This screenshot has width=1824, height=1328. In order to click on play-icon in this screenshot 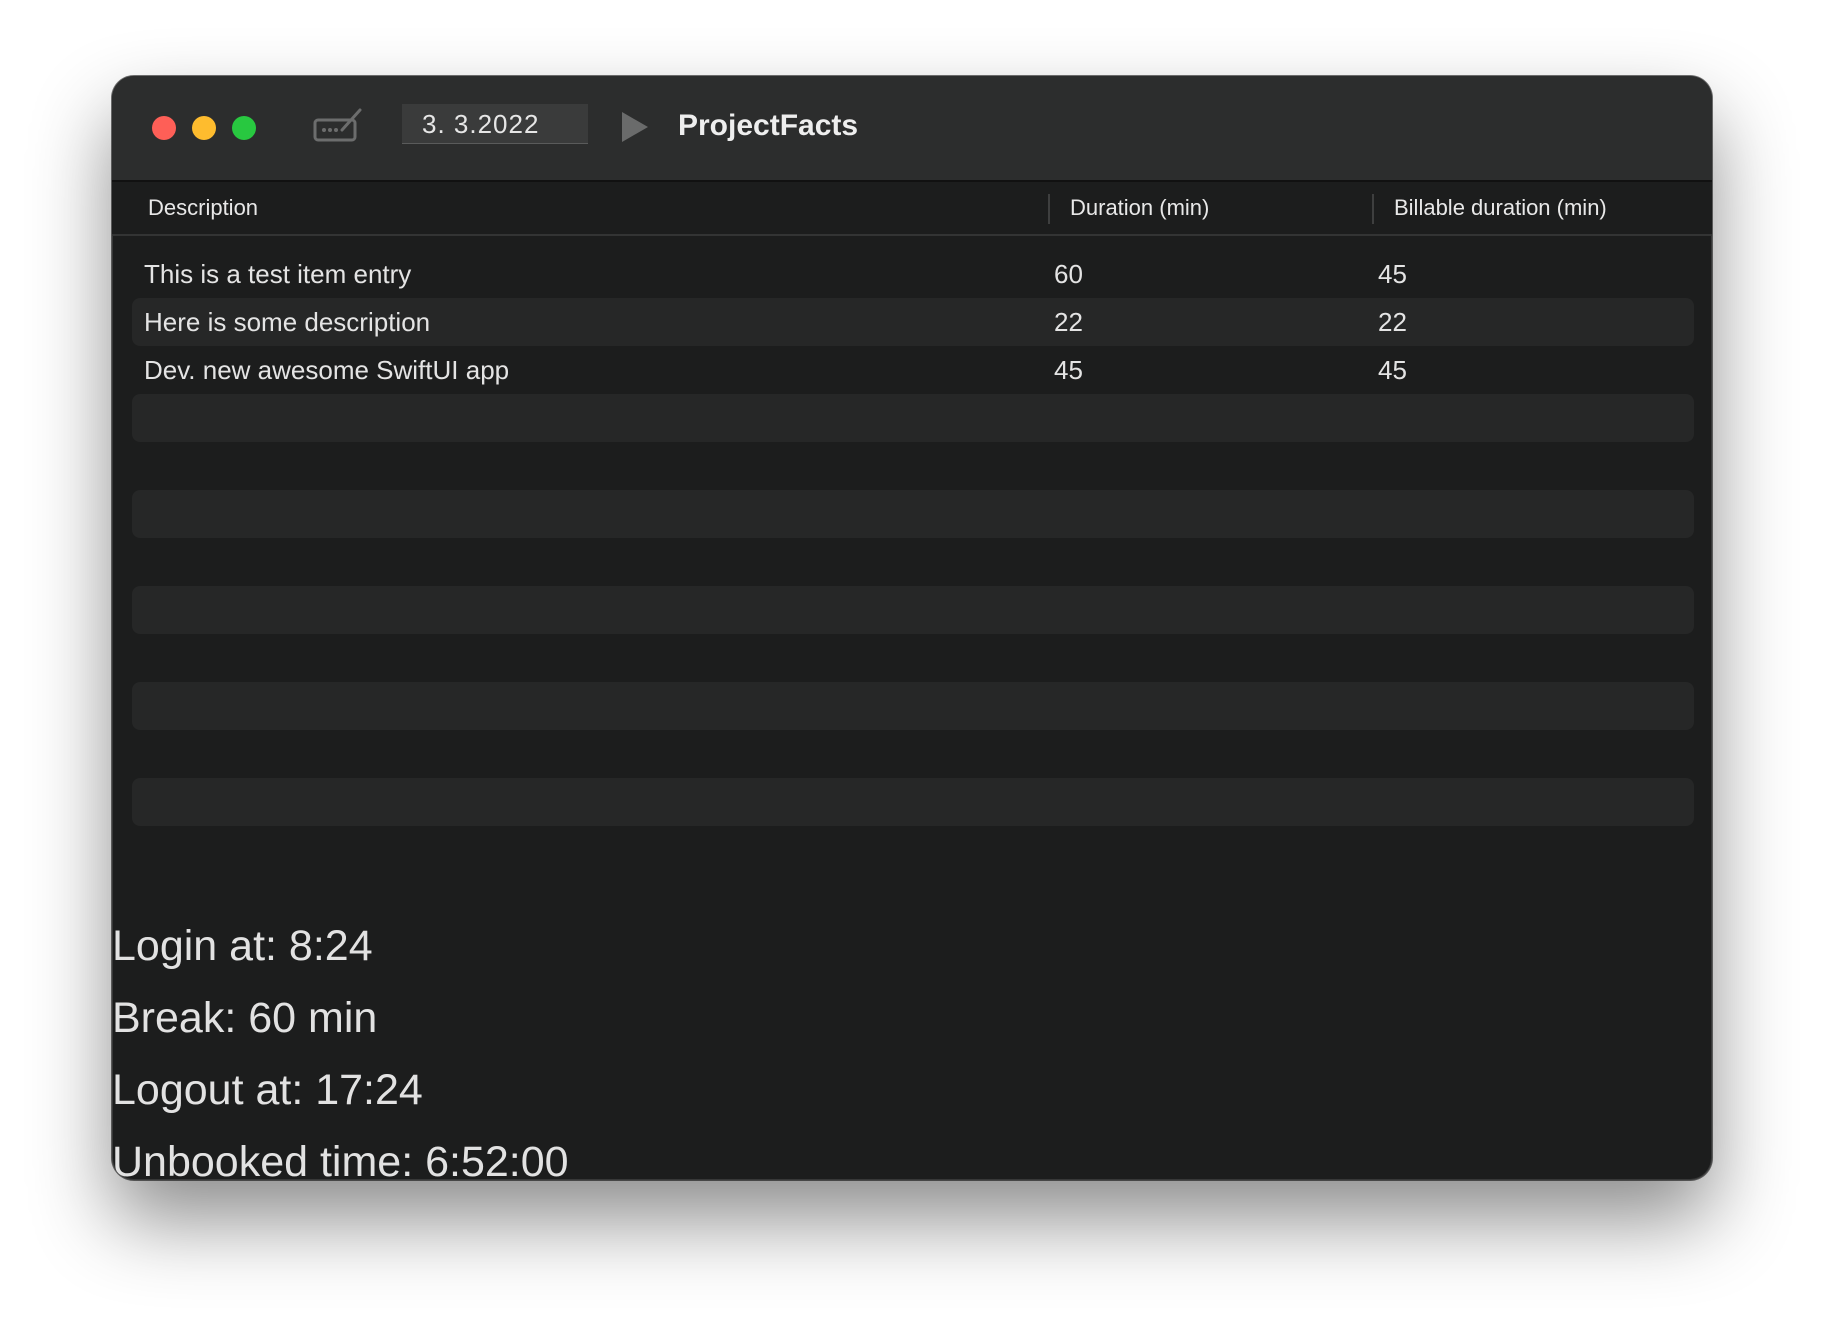, I will do `click(635, 127)`.